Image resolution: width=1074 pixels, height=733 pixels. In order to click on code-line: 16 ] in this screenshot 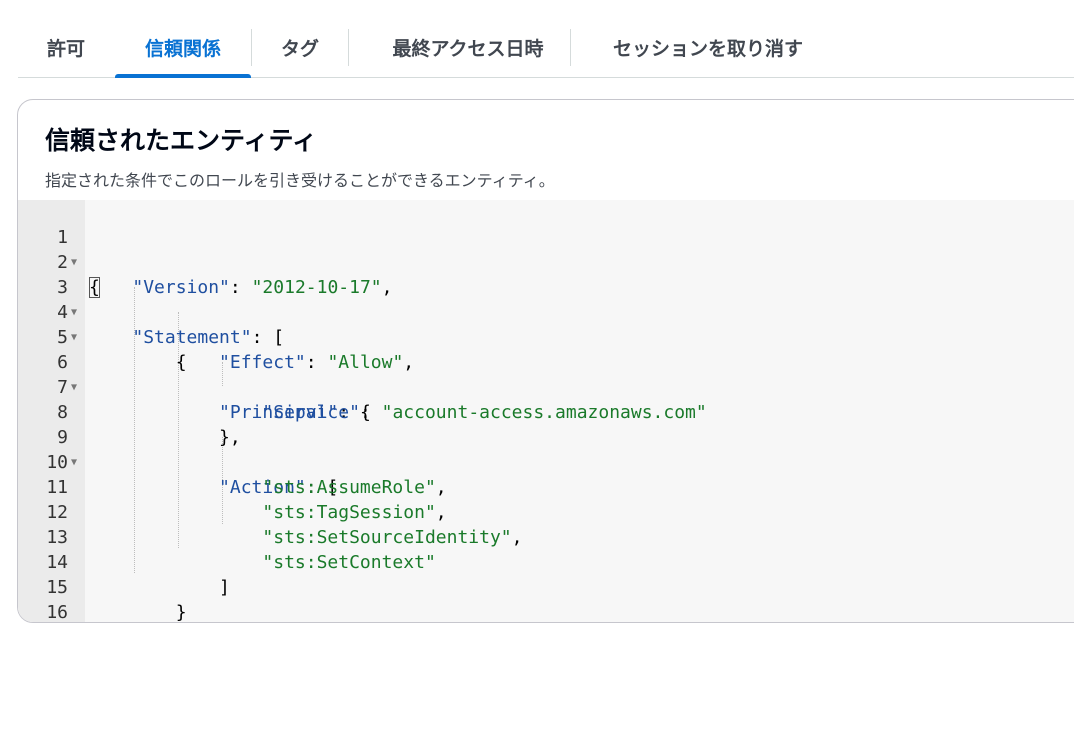, I will do `click(50, 598)`.